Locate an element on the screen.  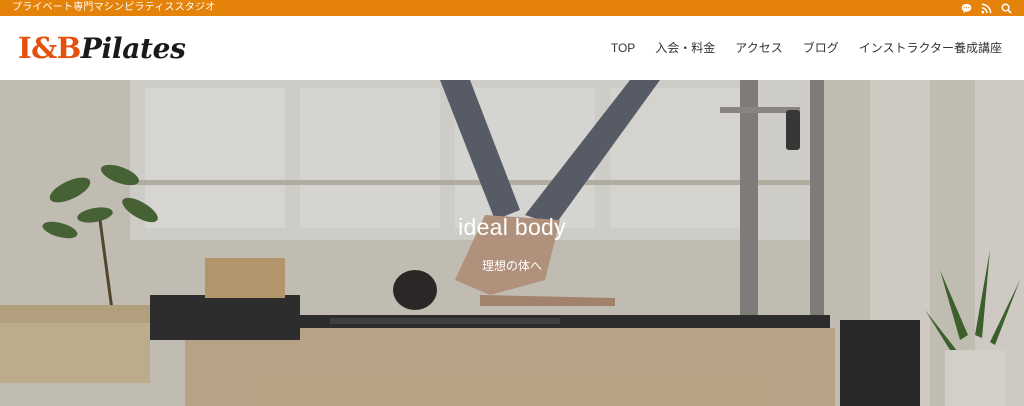
chat-icon is located at coordinates (966, 8).